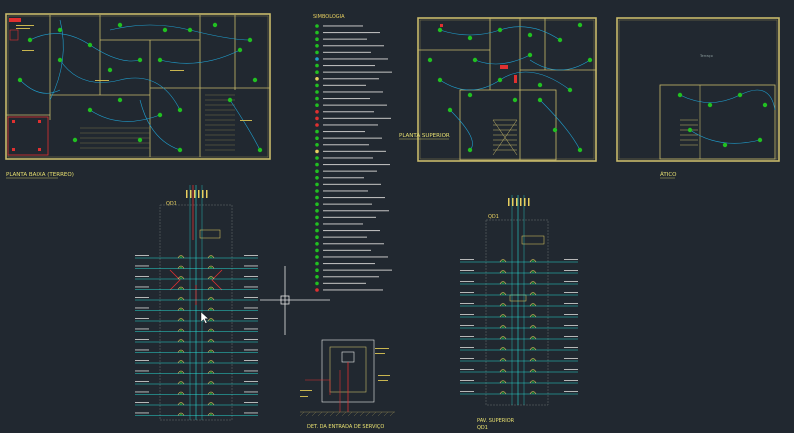 The width and height of the screenshot is (794, 433). What do you see at coordinates (40, 175) in the screenshot?
I see `title-planta-baixa: PLANTA BAIXA (TERREO)` at bounding box center [40, 175].